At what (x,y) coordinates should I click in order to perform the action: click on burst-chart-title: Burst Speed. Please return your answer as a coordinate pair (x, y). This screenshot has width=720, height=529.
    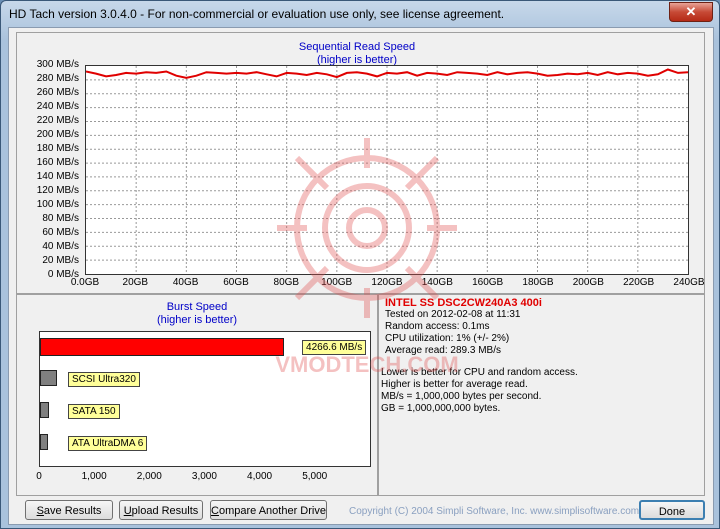
    Looking at the image, I should click on (197, 307).